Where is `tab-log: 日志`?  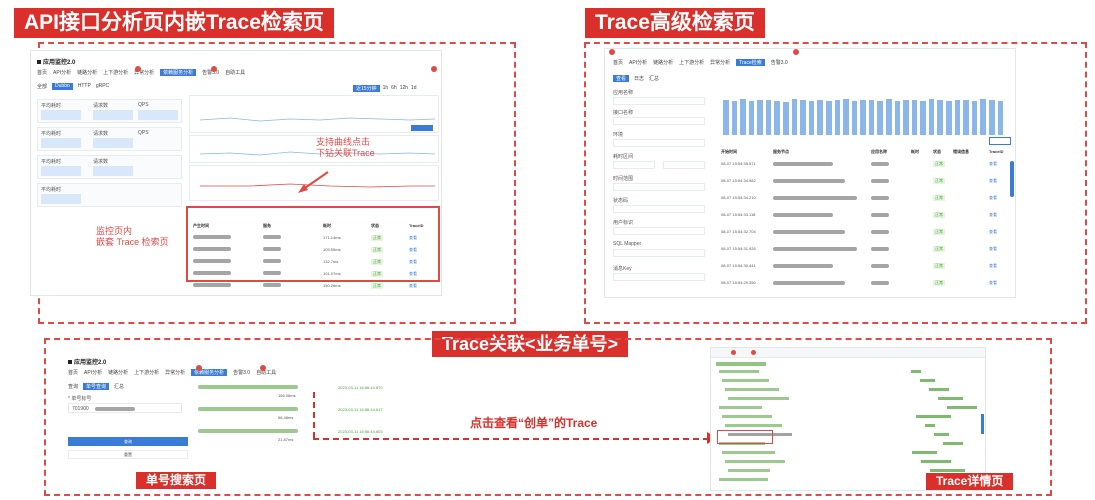
tab-log: 日志 is located at coordinates (639, 78).